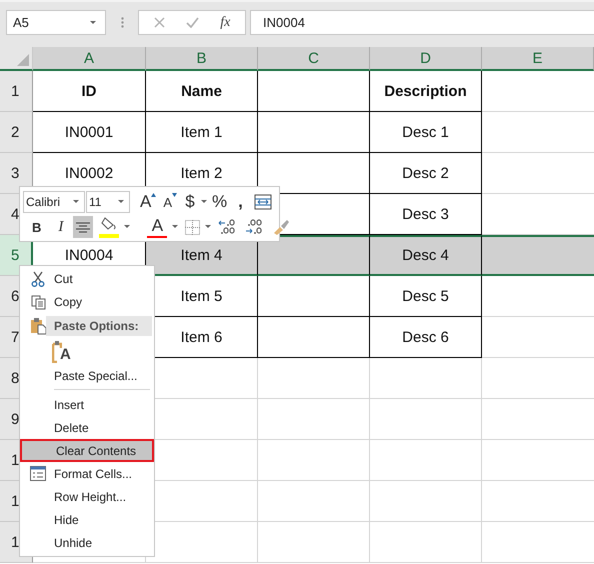  I want to click on italic-button: I, so click(60, 227).